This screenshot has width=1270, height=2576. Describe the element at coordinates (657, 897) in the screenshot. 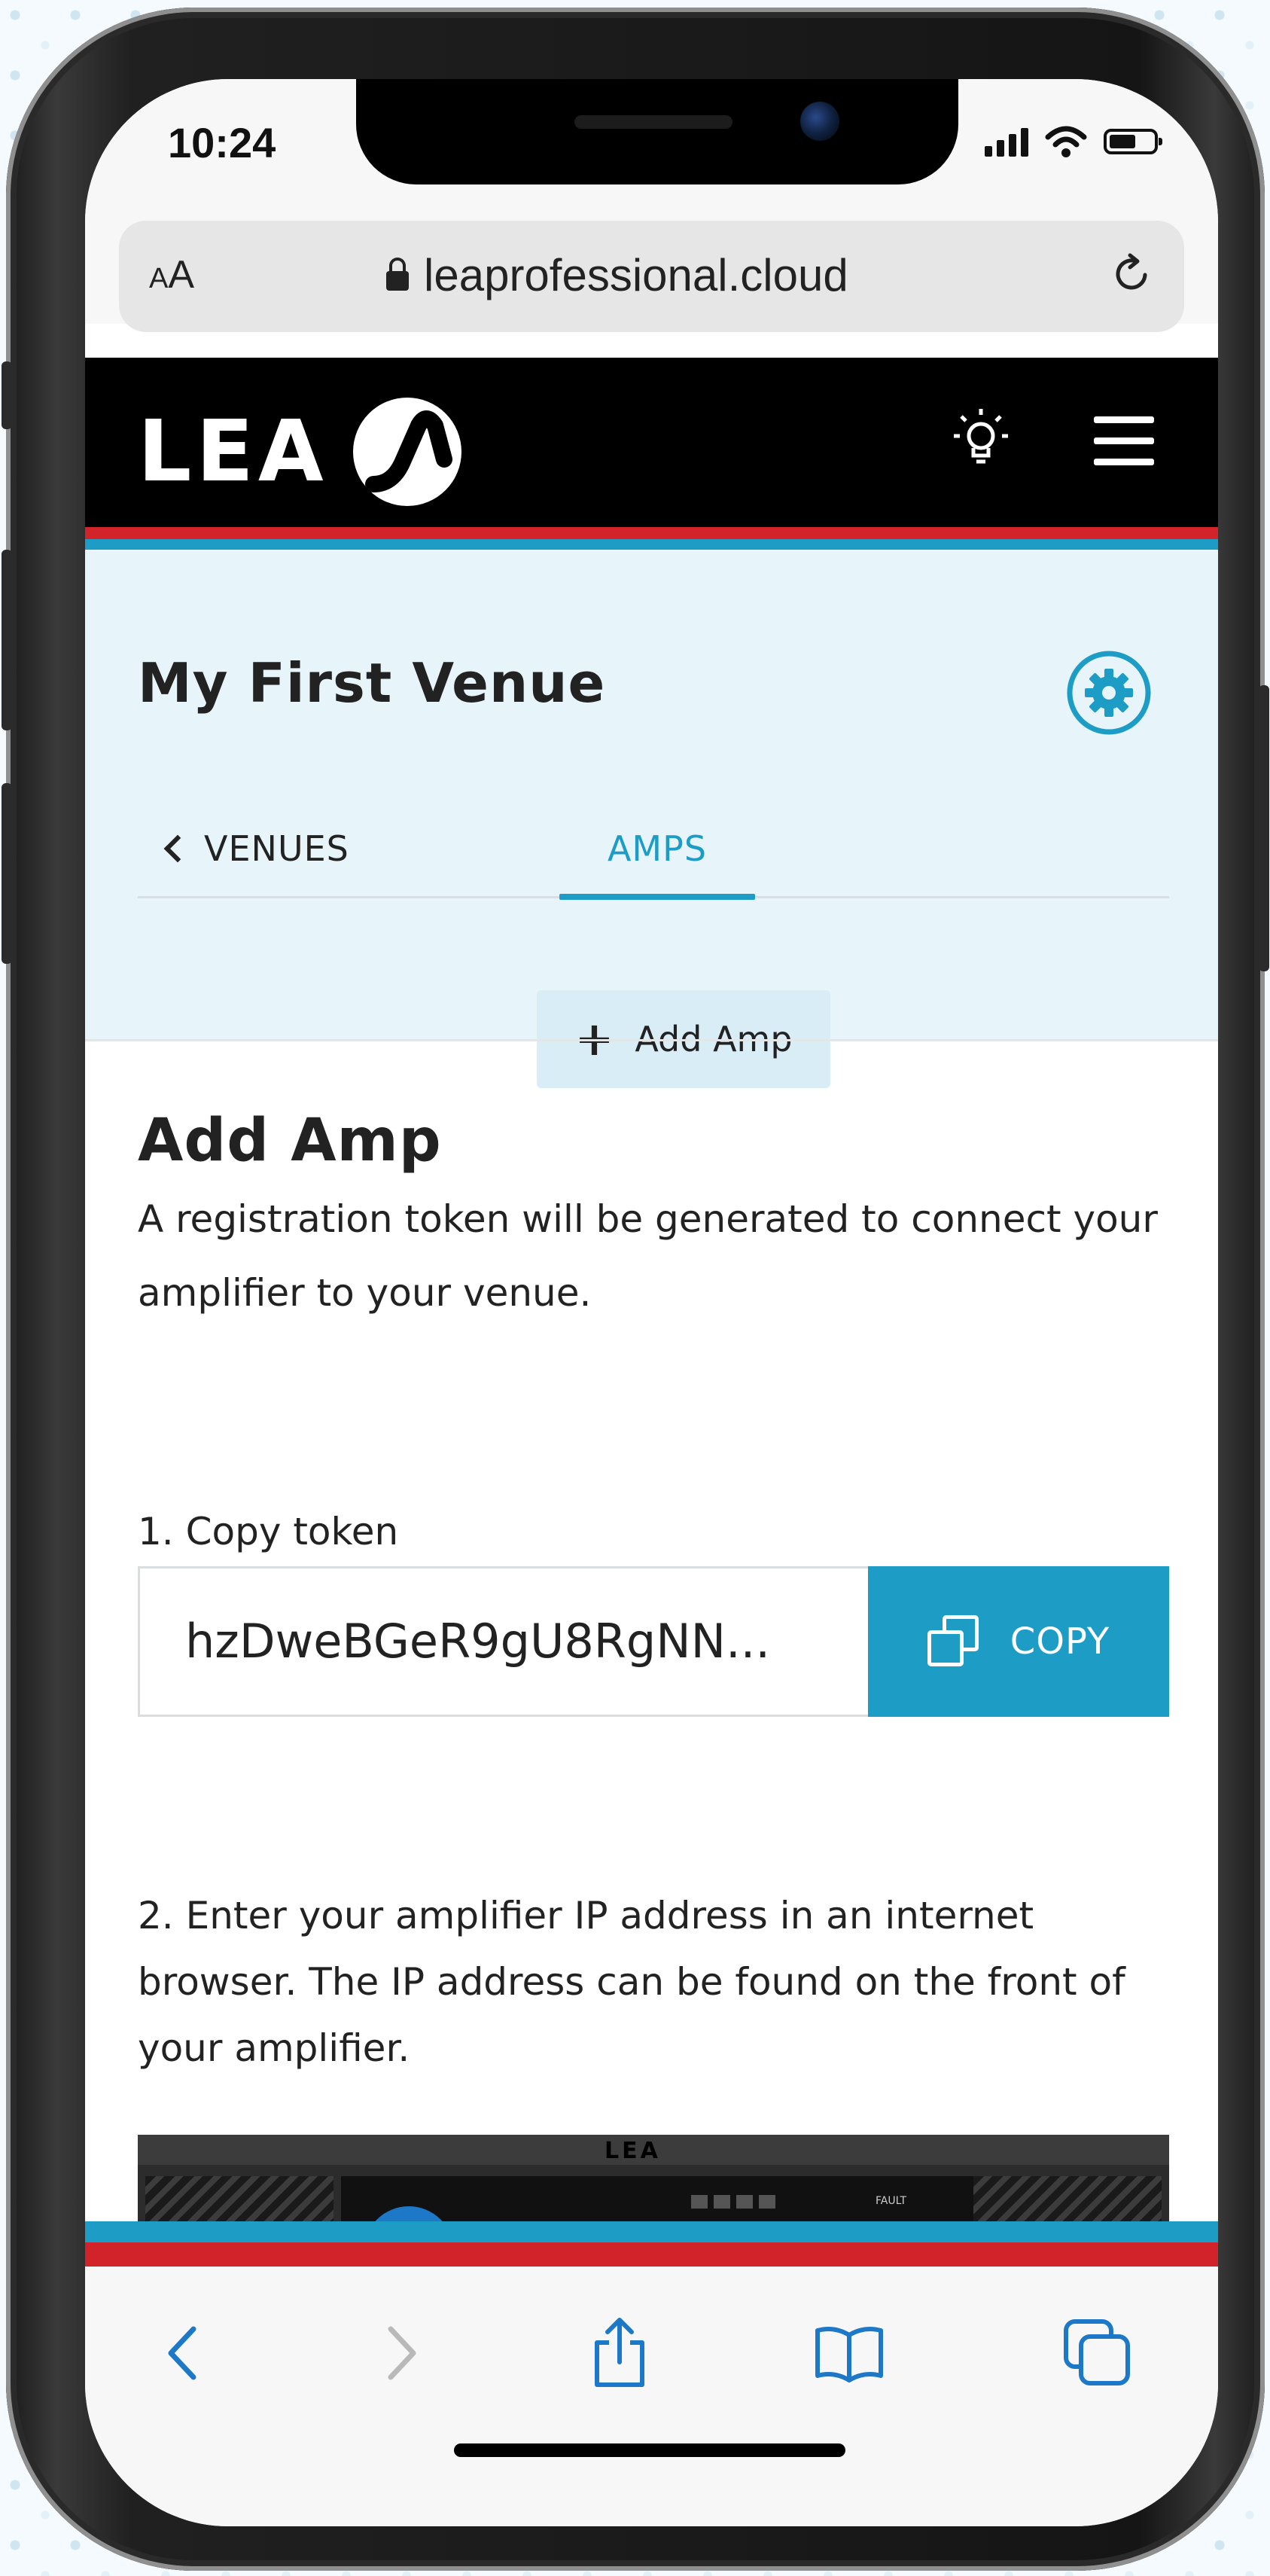

I see `active-tab-indicator` at that location.